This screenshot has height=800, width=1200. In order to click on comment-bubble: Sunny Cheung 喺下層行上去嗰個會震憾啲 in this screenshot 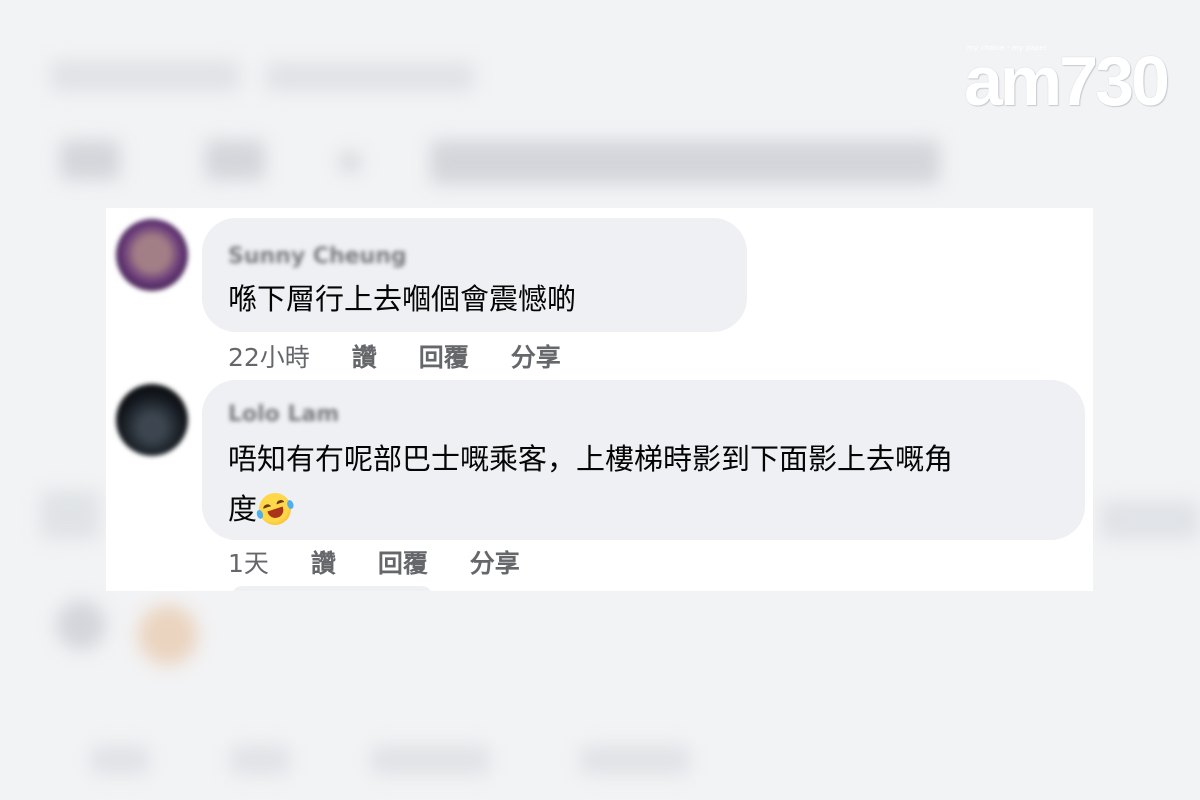, I will do `click(474, 275)`.